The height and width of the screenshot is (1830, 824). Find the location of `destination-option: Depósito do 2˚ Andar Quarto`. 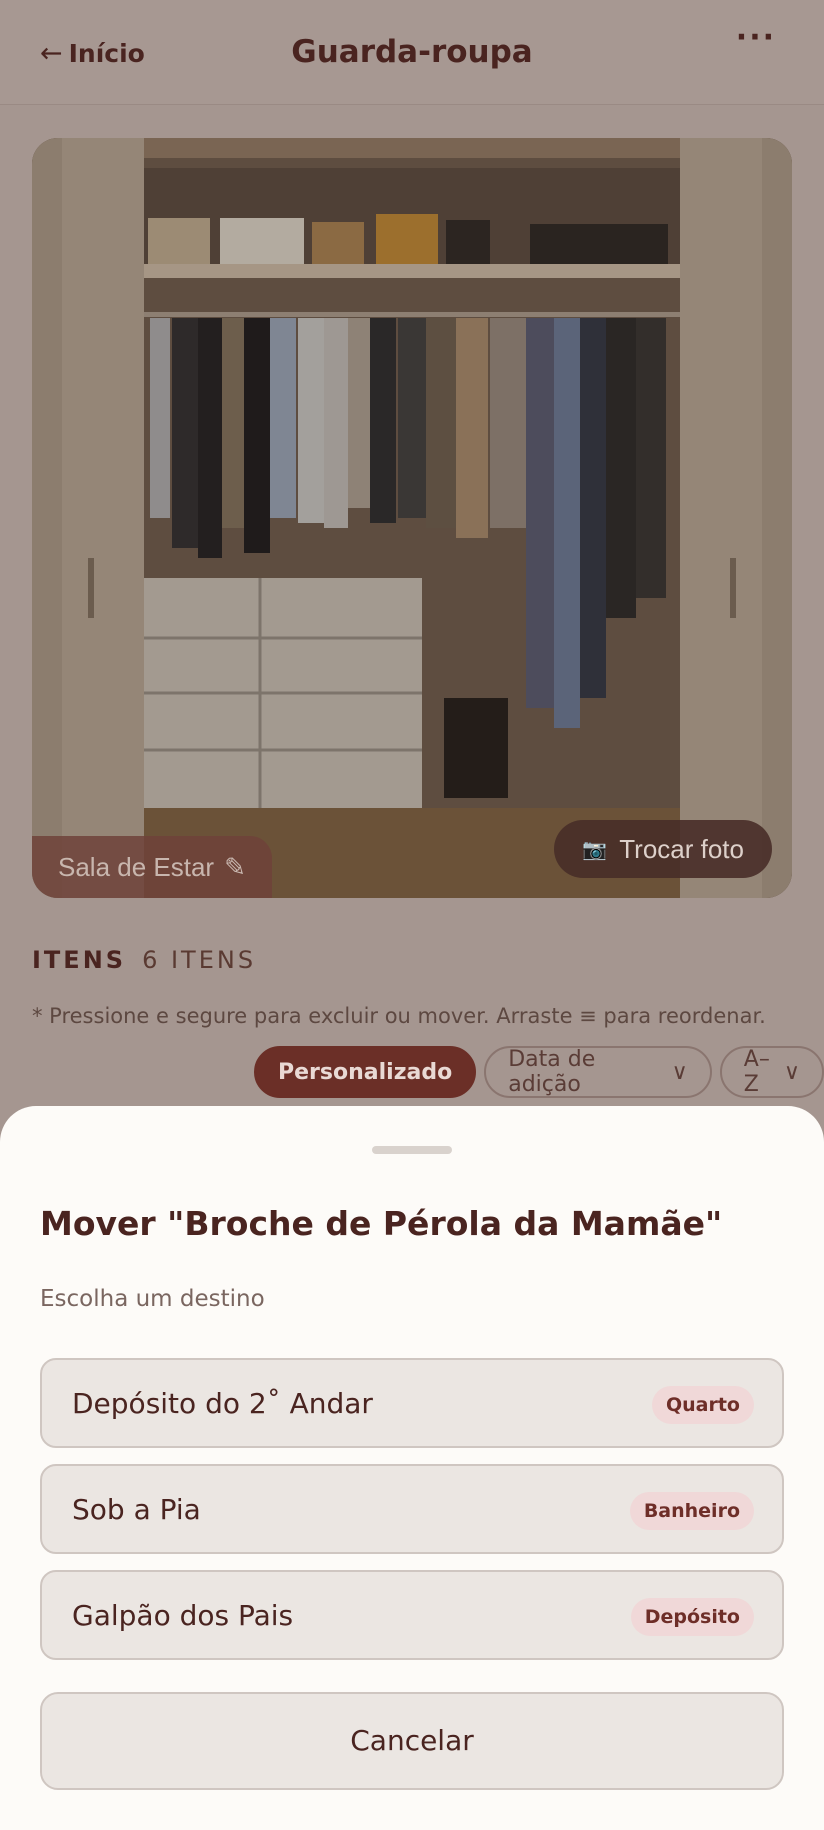

destination-option: Depósito do 2˚ Andar Quarto is located at coordinates (412, 1403).